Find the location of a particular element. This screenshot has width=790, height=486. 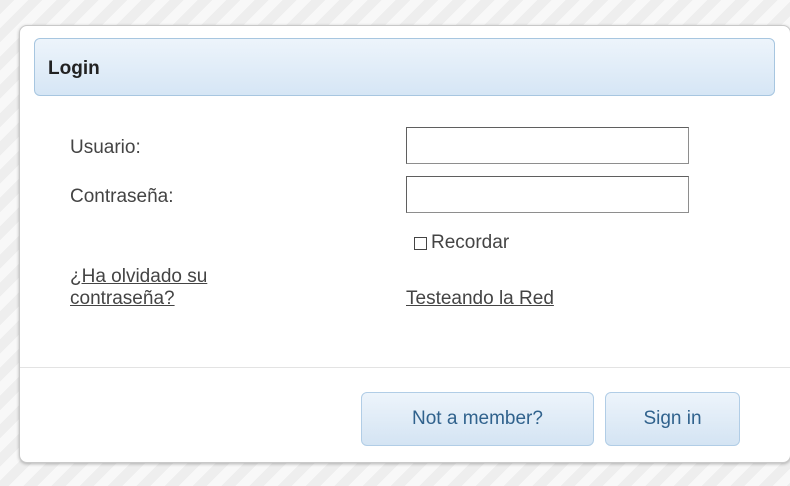

not-member-button: Not a member? is located at coordinates (477, 419).